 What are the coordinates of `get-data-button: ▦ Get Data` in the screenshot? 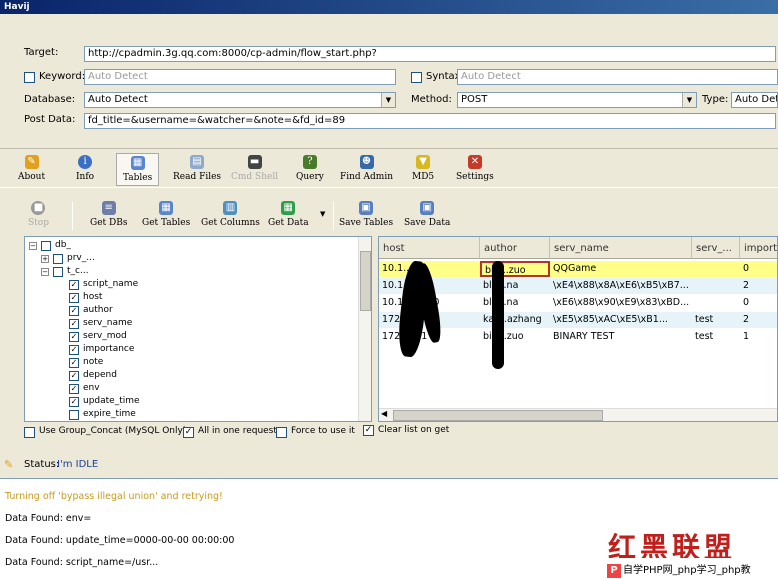 It's located at (288, 214).